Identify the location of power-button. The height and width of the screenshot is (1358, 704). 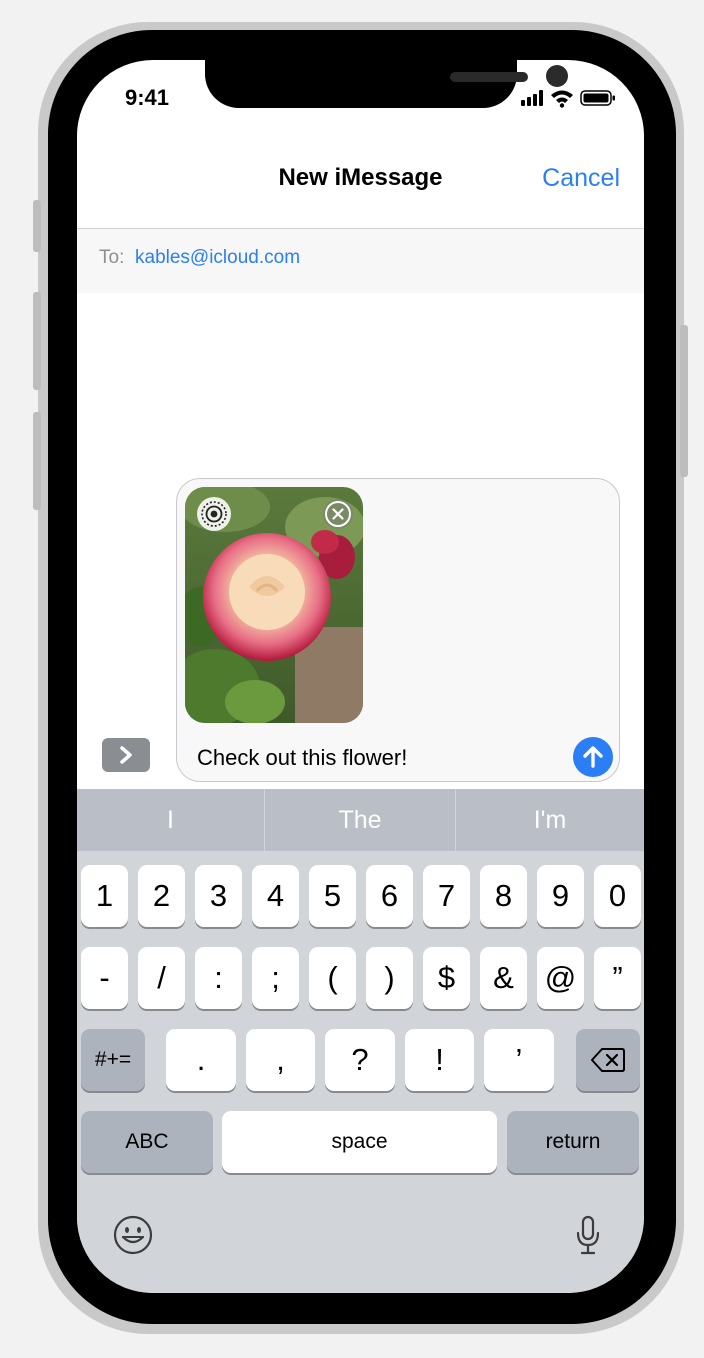
(684, 401).